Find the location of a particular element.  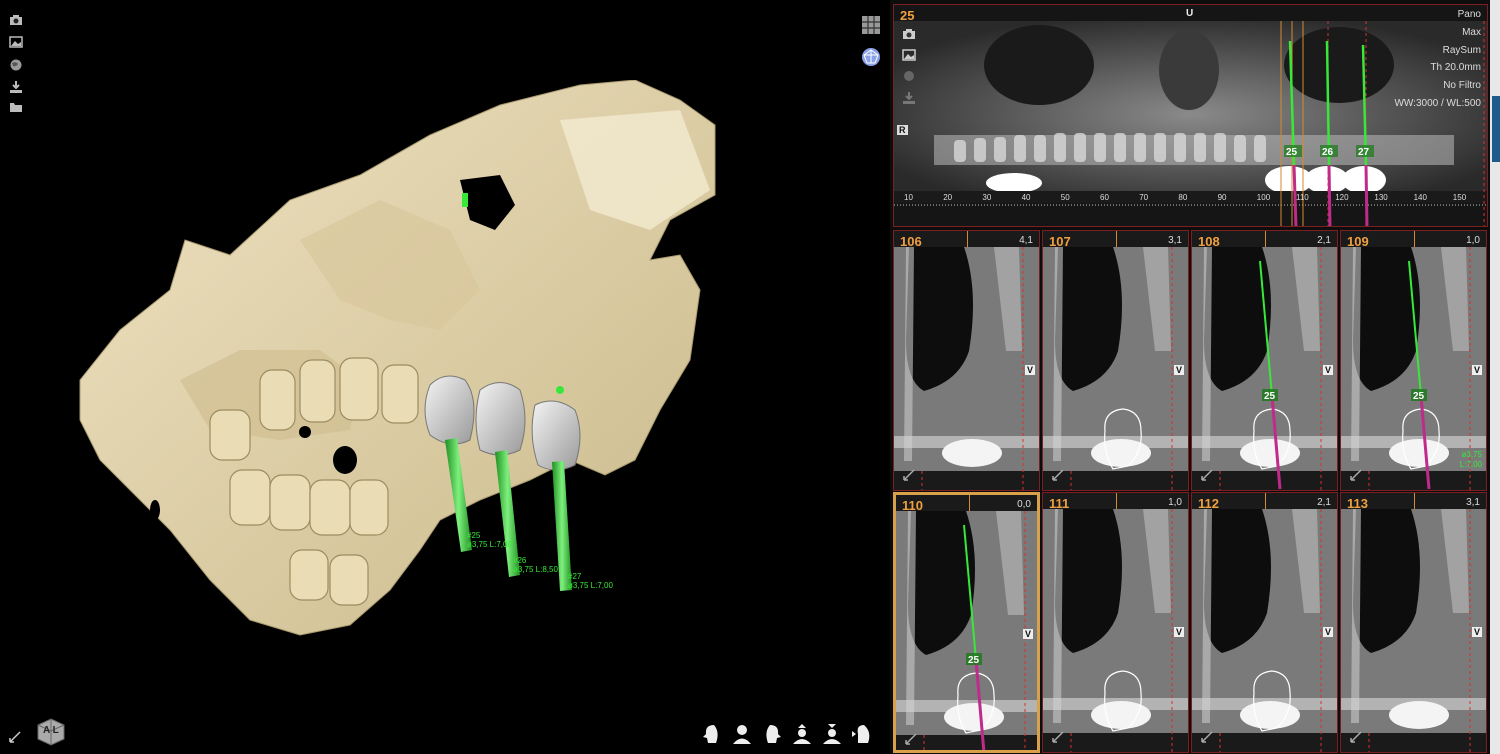

pano-implant-27: 27 is located at coordinates (1364, 152).